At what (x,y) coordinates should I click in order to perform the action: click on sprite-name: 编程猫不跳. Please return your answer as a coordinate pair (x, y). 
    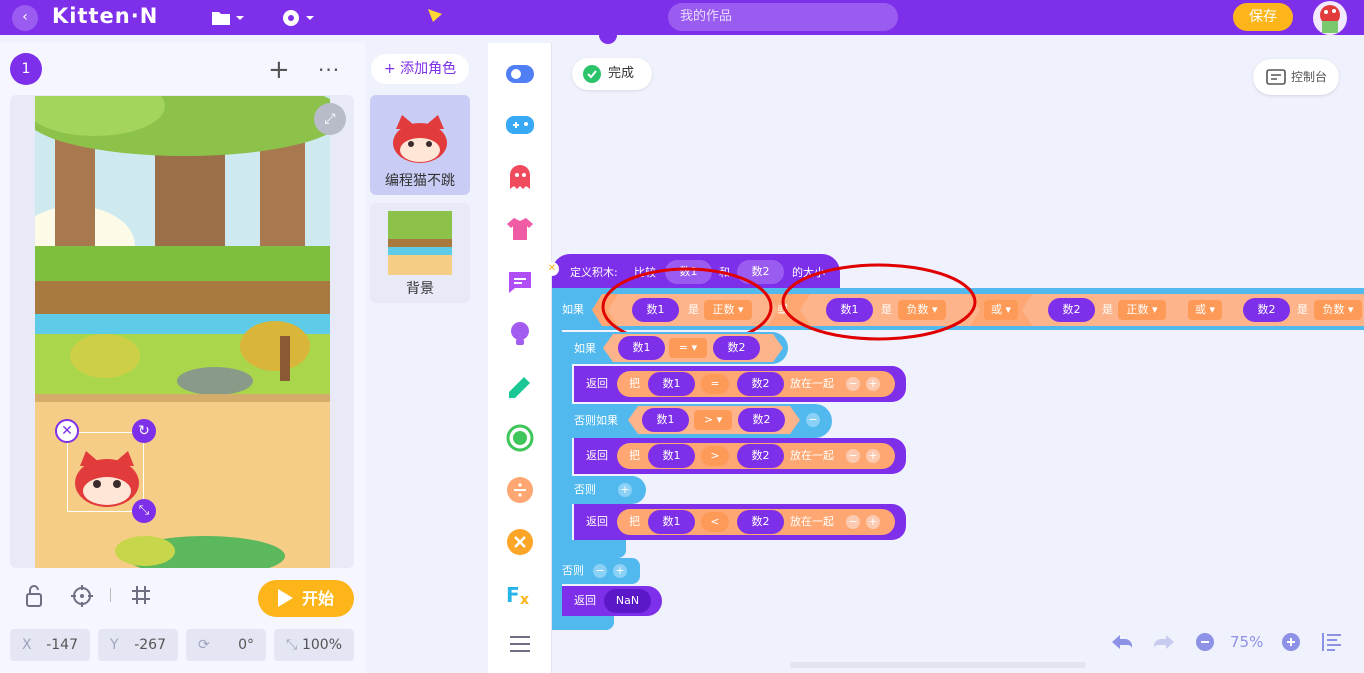
    Looking at the image, I should click on (420, 181).